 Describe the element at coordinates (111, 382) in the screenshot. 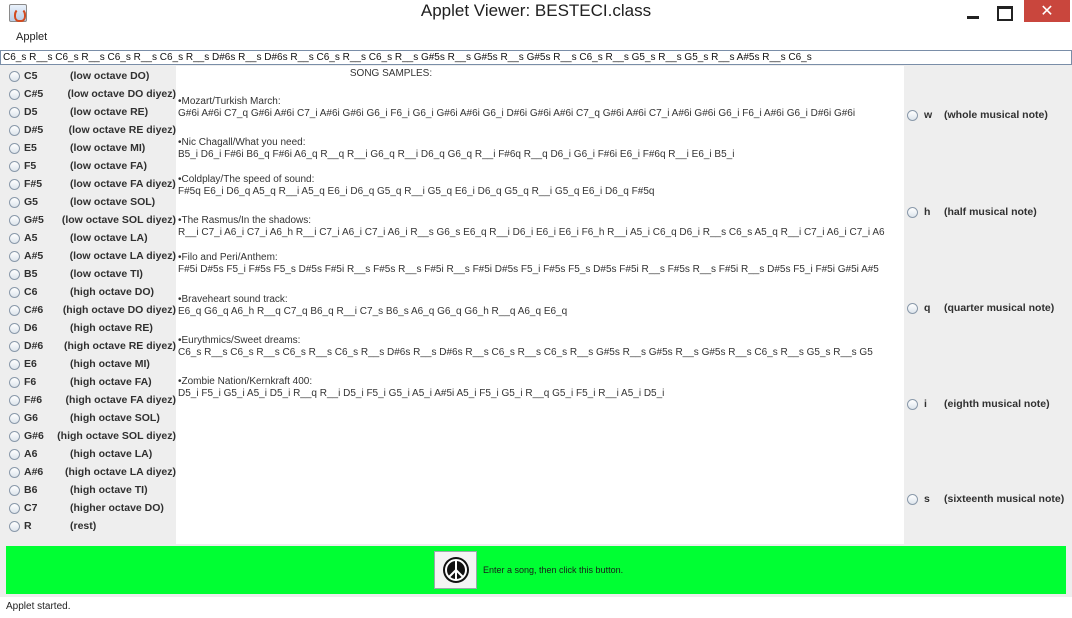

I see `note-description: (high octave FA)` at that location.